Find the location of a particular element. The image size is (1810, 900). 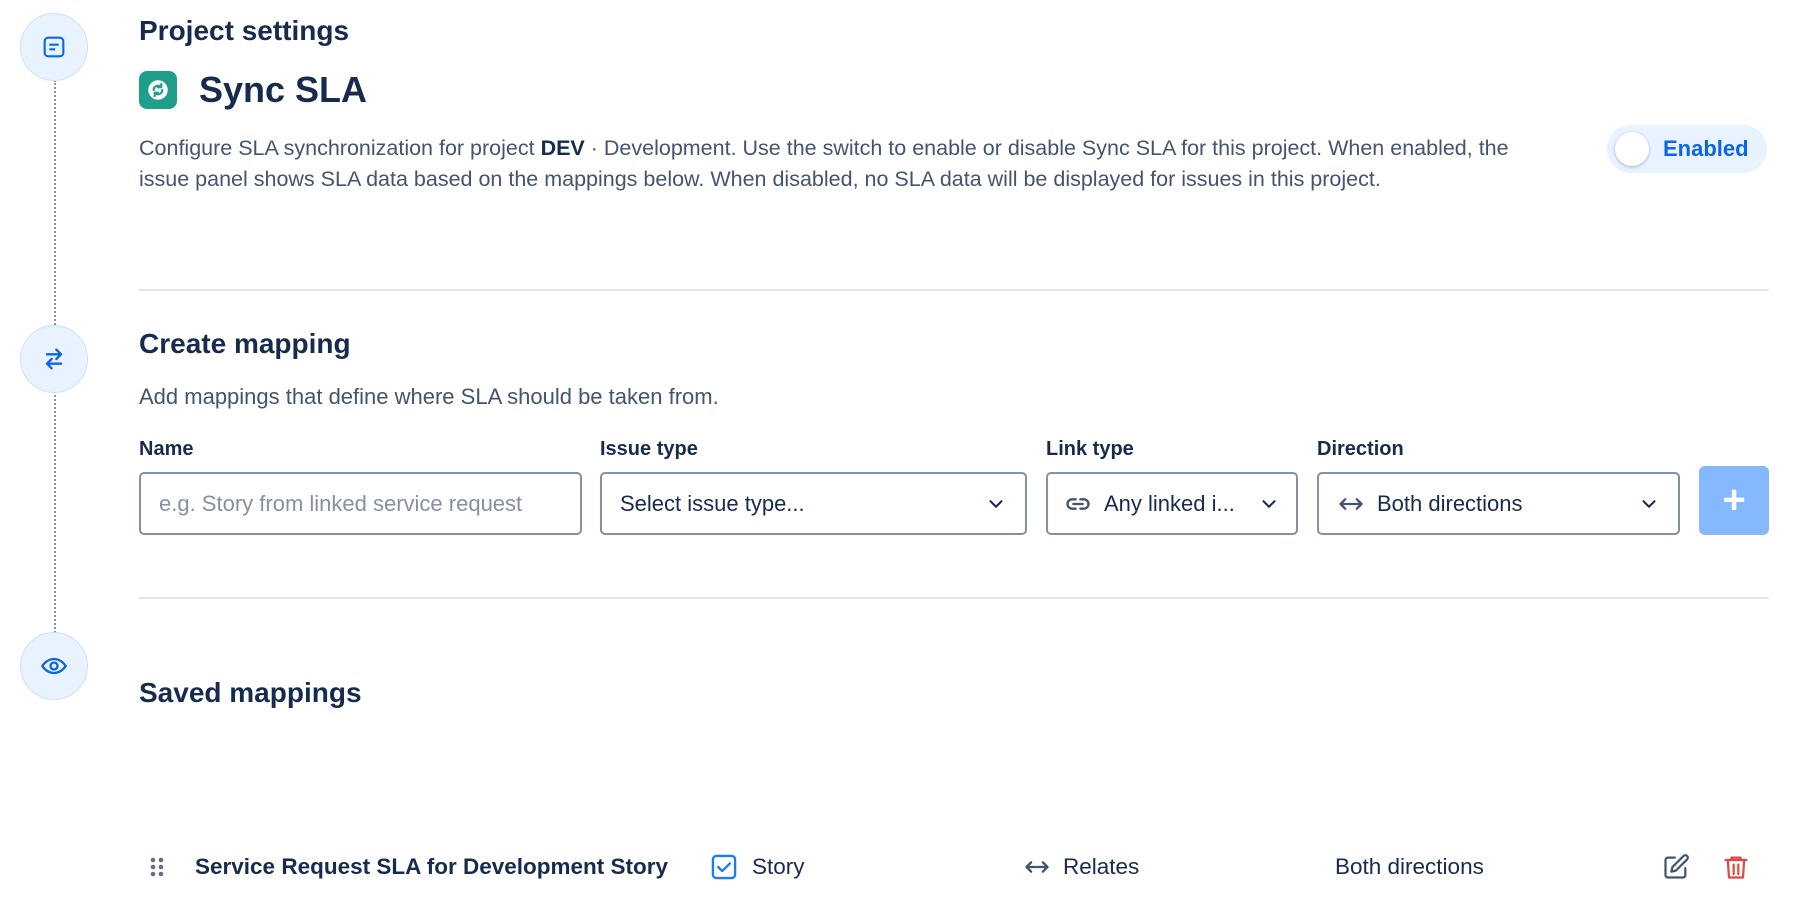

sync-sla-toggle: Enabled is located at coordinates (1687, 149).